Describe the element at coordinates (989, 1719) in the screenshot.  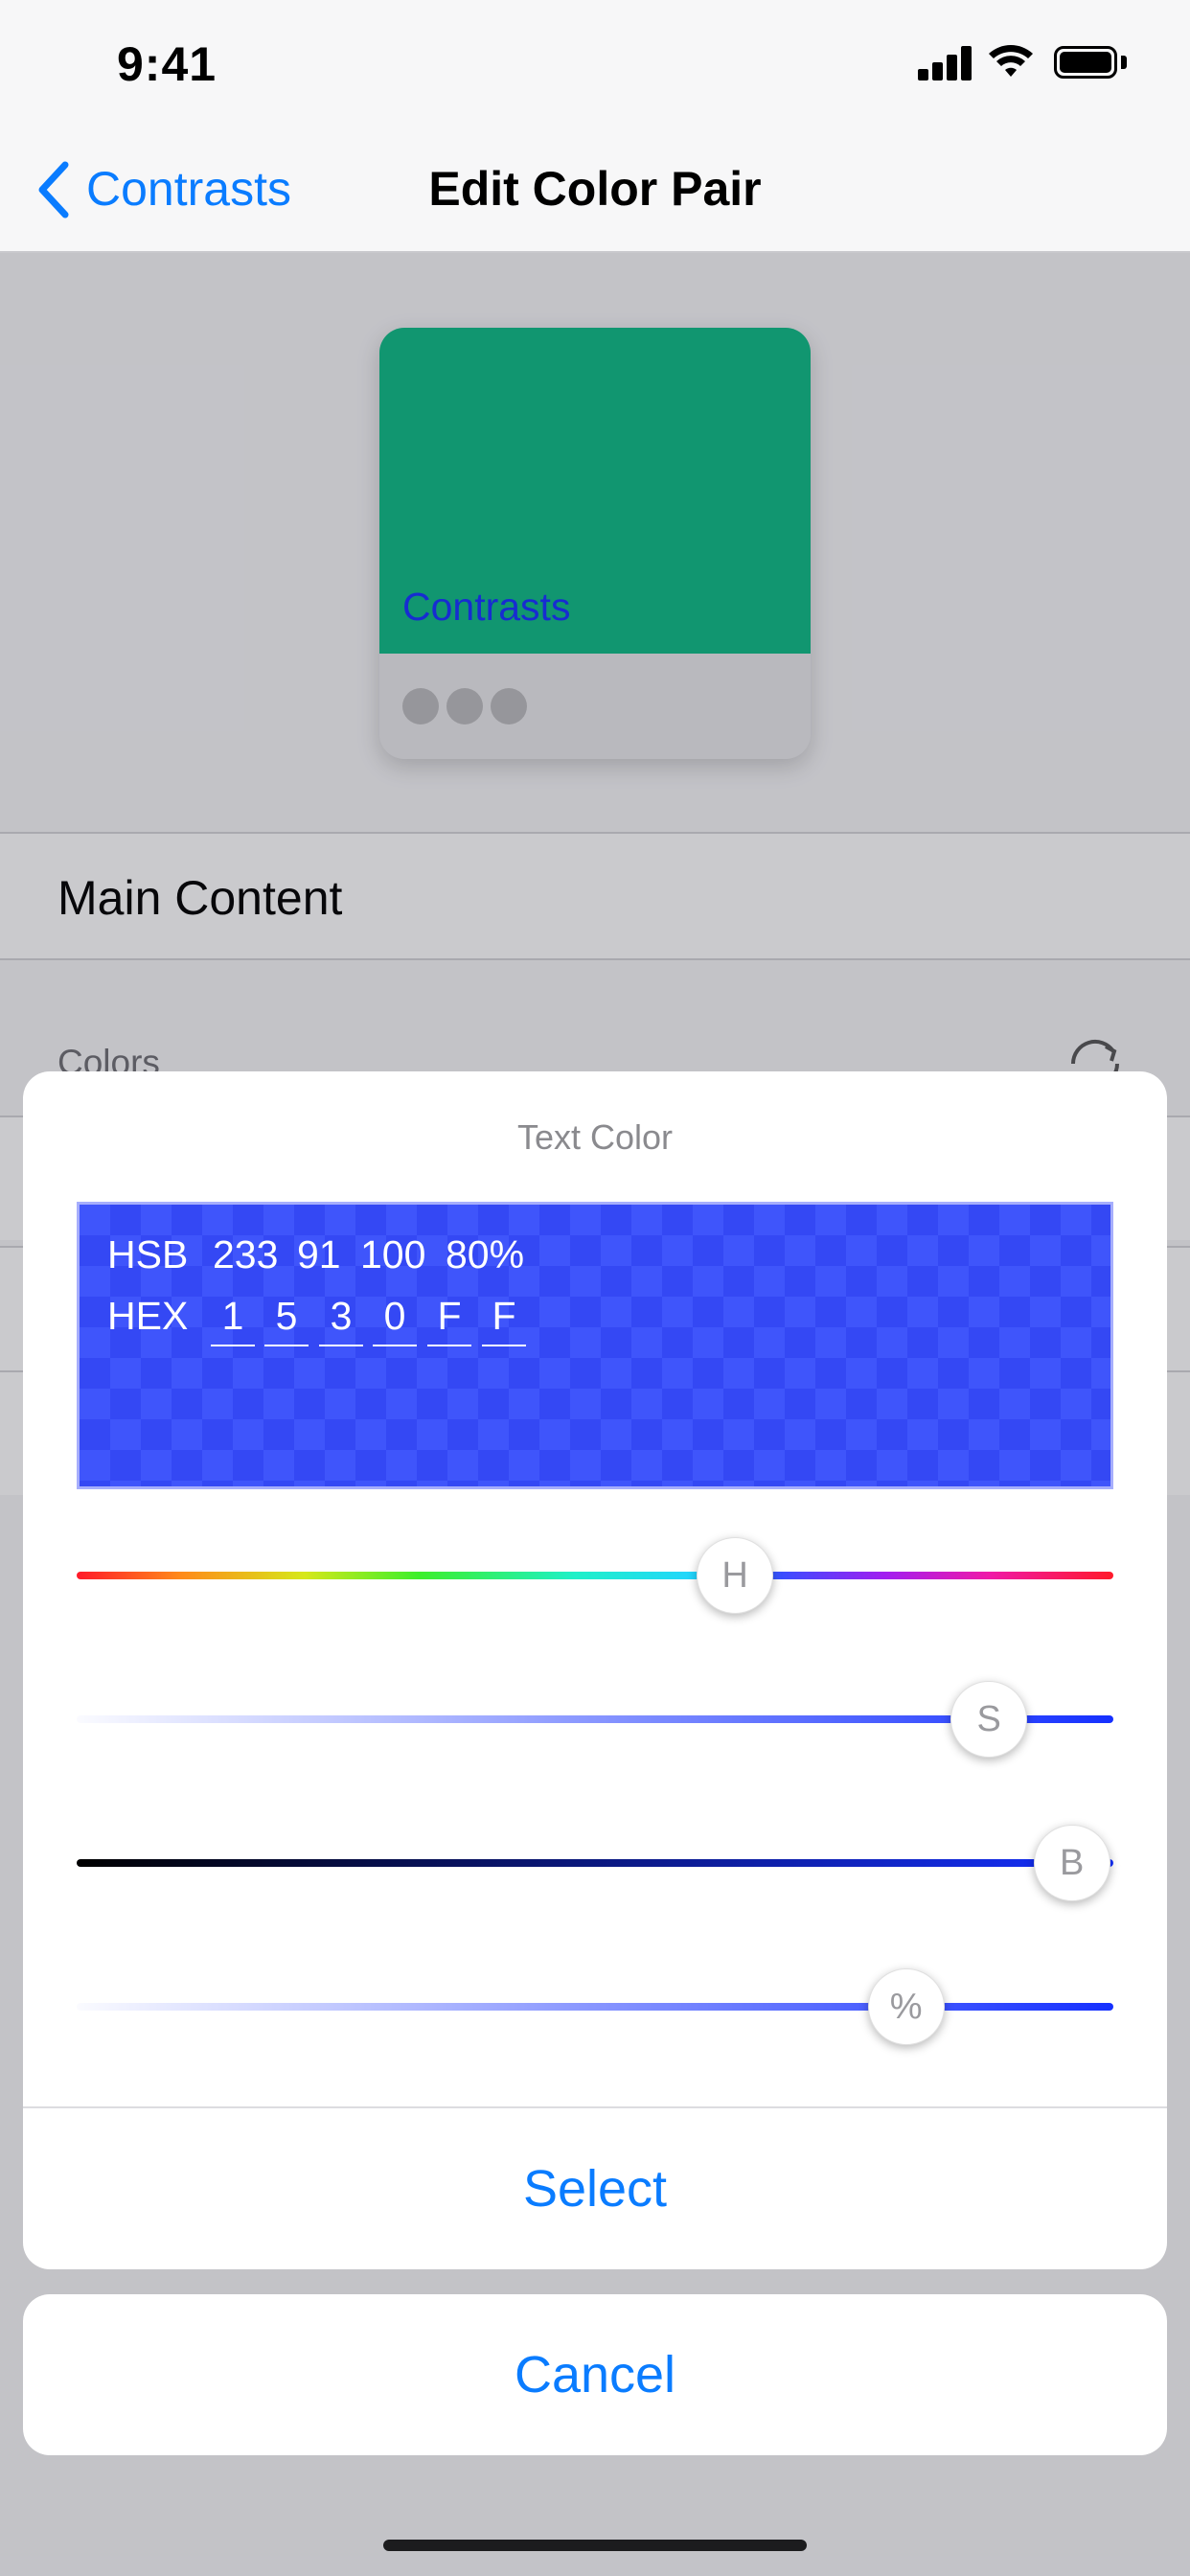
I see `saturation-slider-knob: S` at that location.